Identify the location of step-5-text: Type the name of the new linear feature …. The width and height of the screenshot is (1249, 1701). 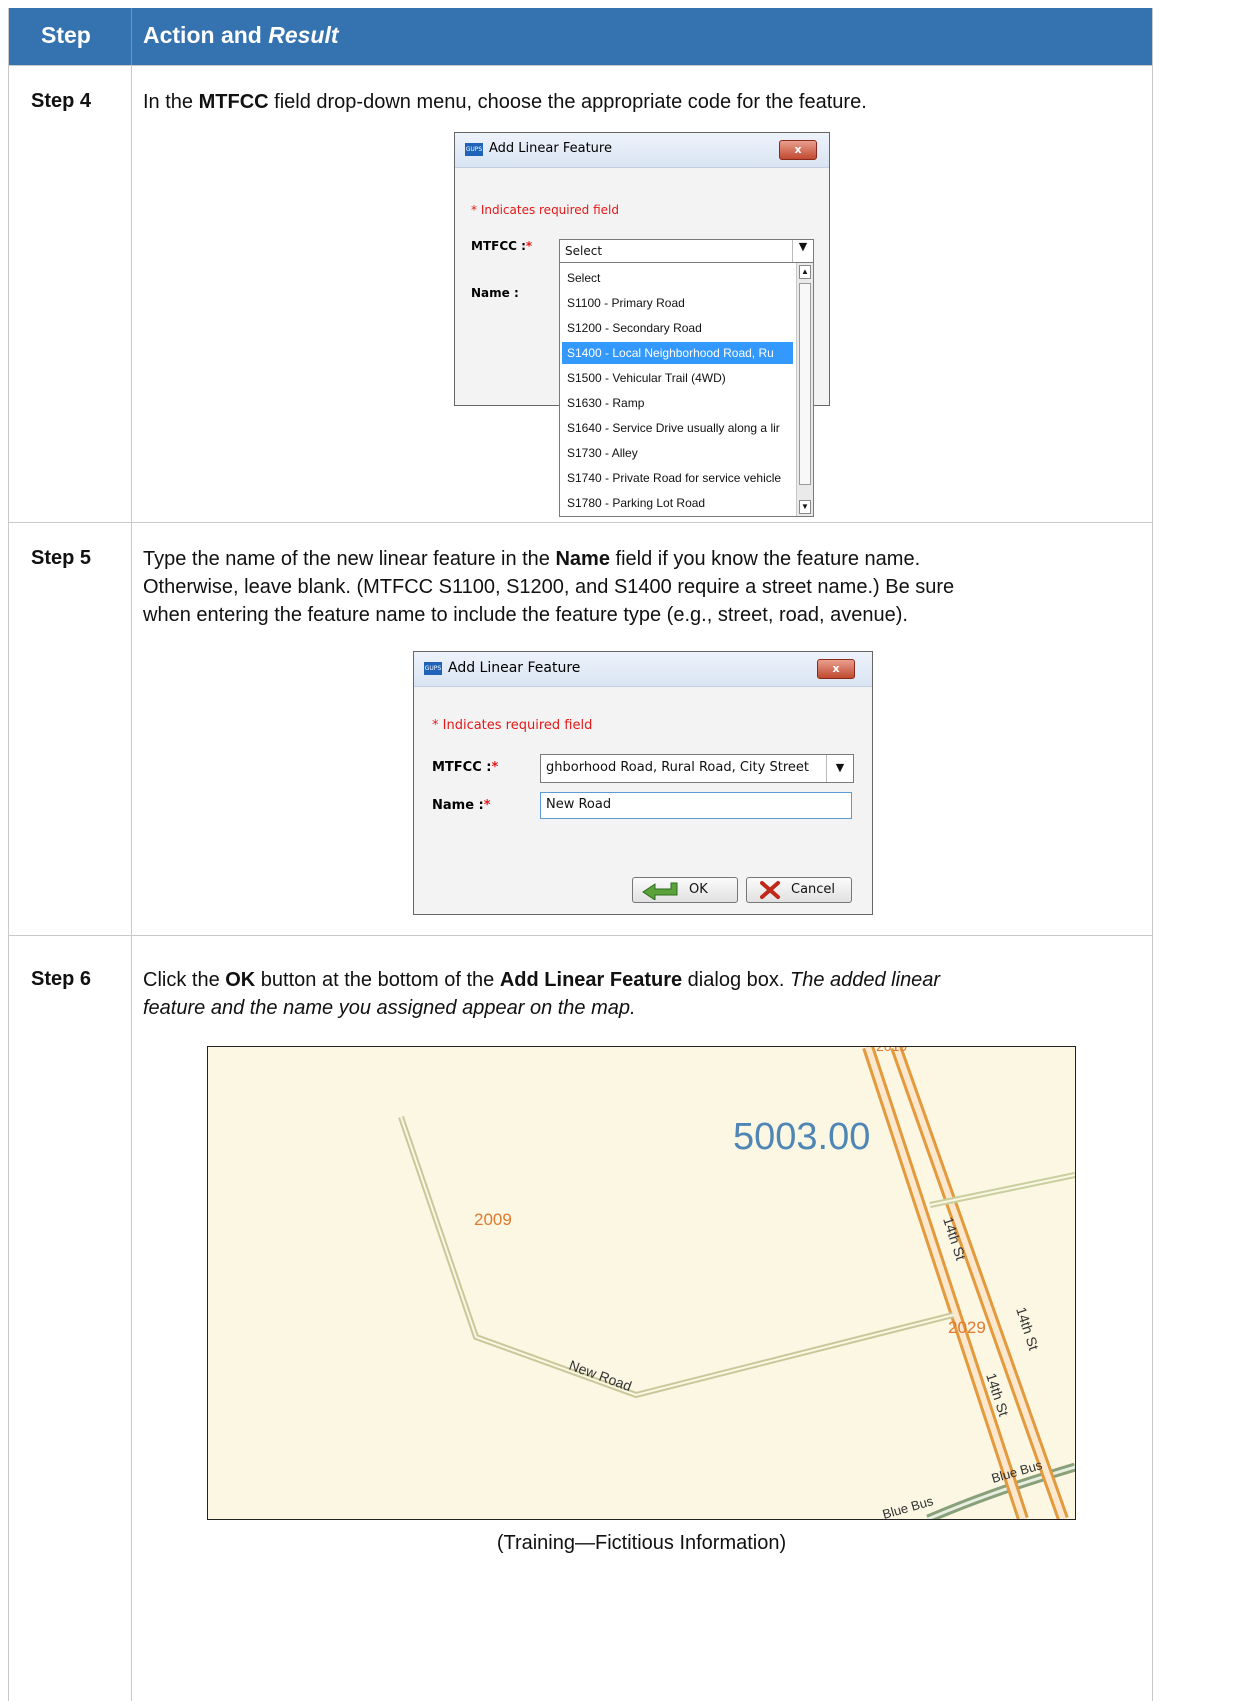
(549, 587).